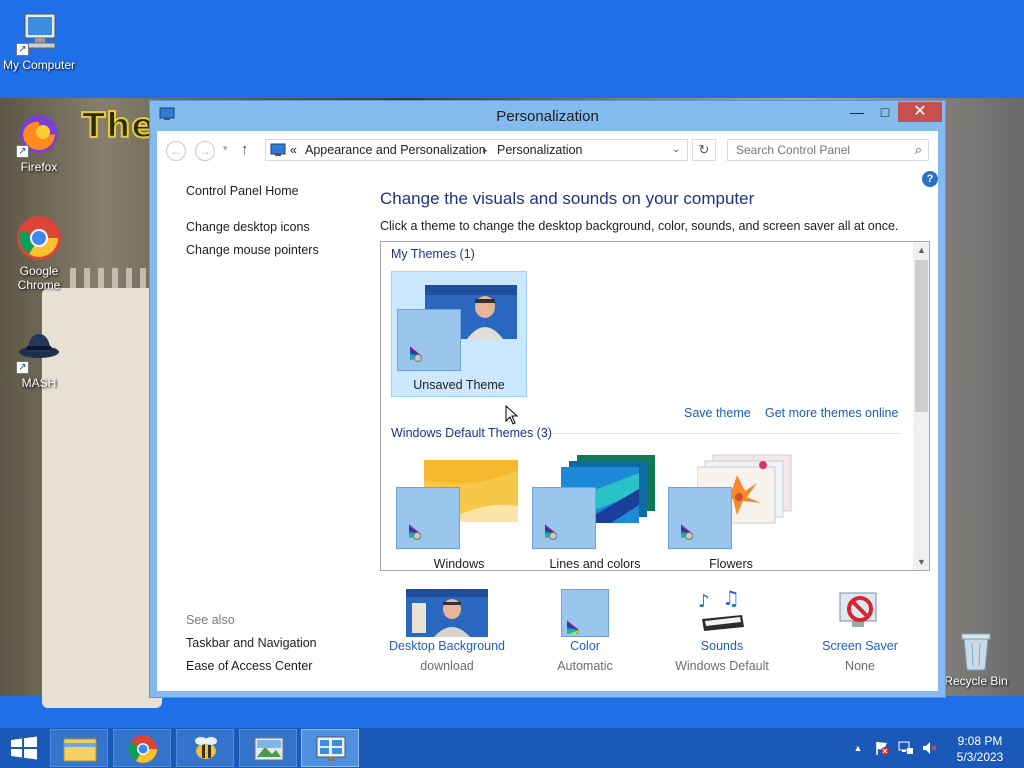 This screenshot has width=1024, height=768. Describe the element at coordinates (176, 151) in the screenshot. I see `back-button: ←` at that location.